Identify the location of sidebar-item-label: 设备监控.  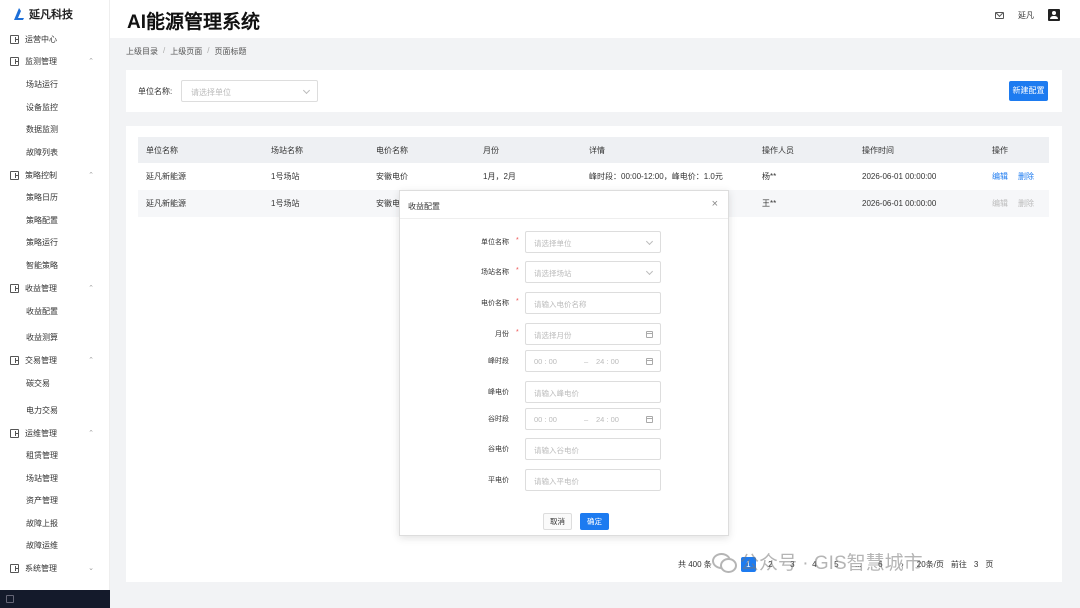
(42, 107).